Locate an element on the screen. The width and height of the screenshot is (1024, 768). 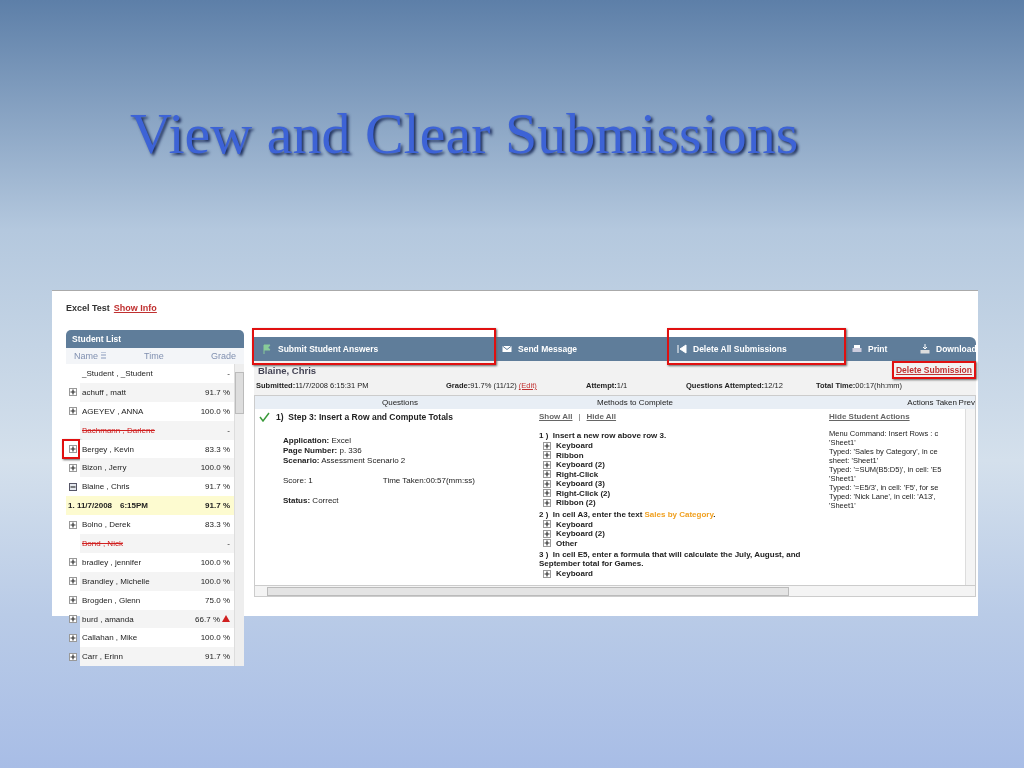
question-detail: Application: Excel is located at coordinates (317, 440).